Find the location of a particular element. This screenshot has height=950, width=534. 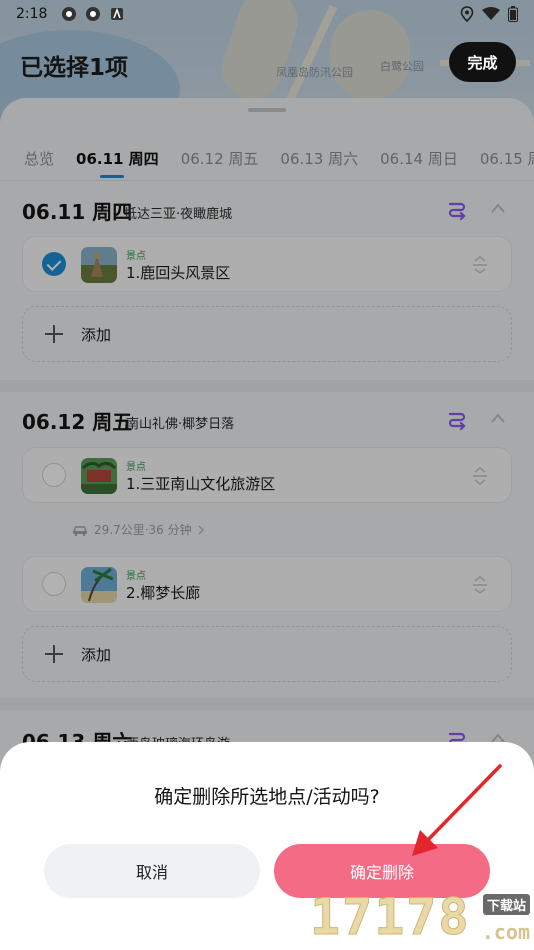

watermark-digits: 17178 is located at coordinates (390, 917).